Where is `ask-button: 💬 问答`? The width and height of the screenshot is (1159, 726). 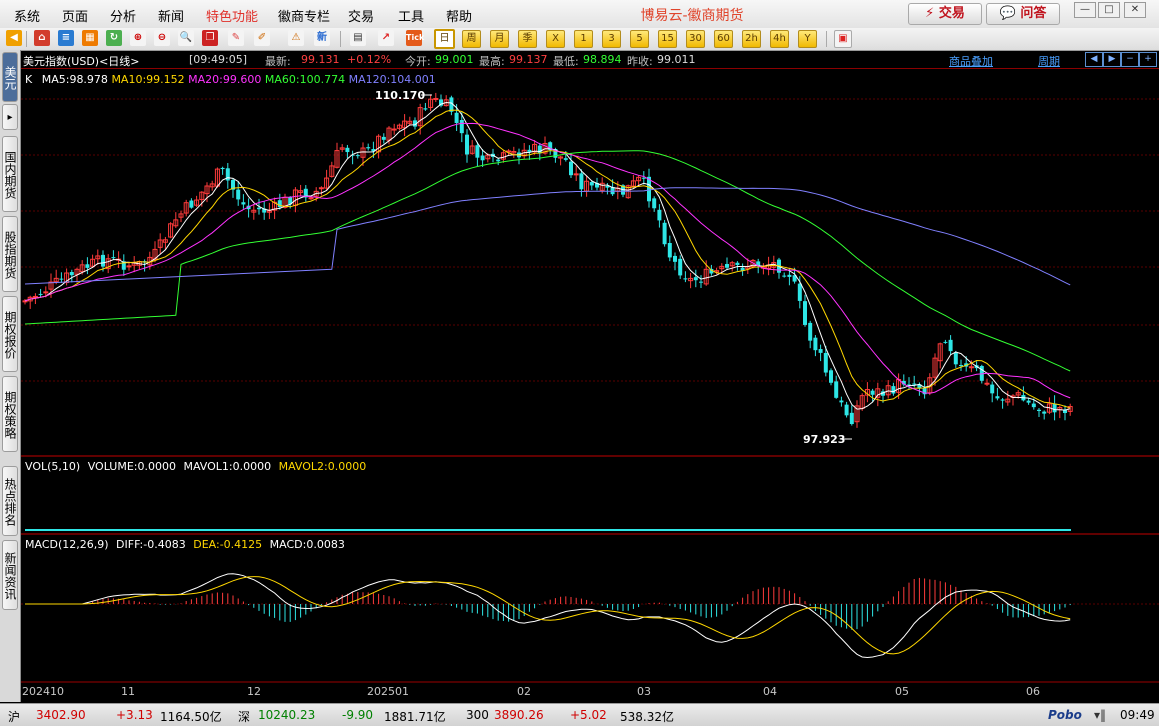 ask-button: 💬 问答 is located at coordinates (1023, 14).